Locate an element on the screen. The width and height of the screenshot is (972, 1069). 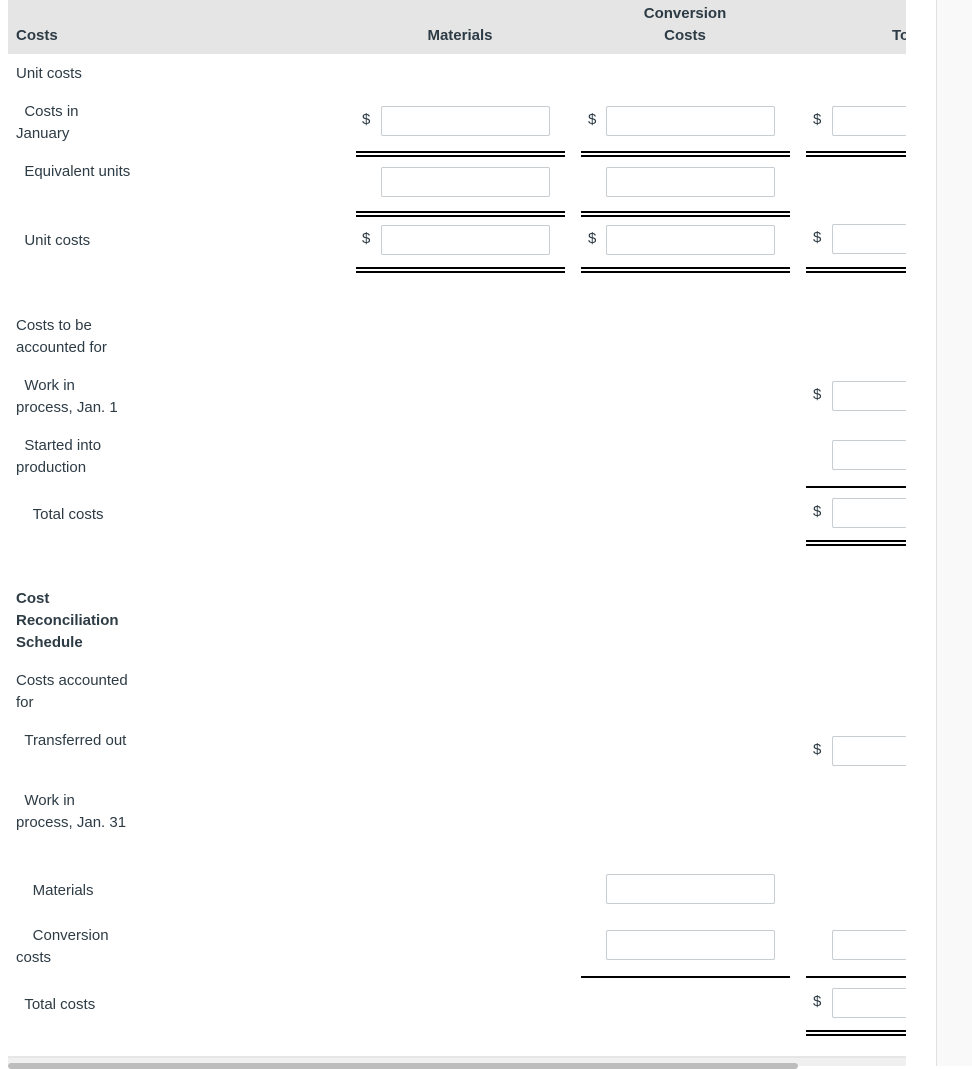
label-unit-costs-row: Unit costs is located at coordinates (53, 240).